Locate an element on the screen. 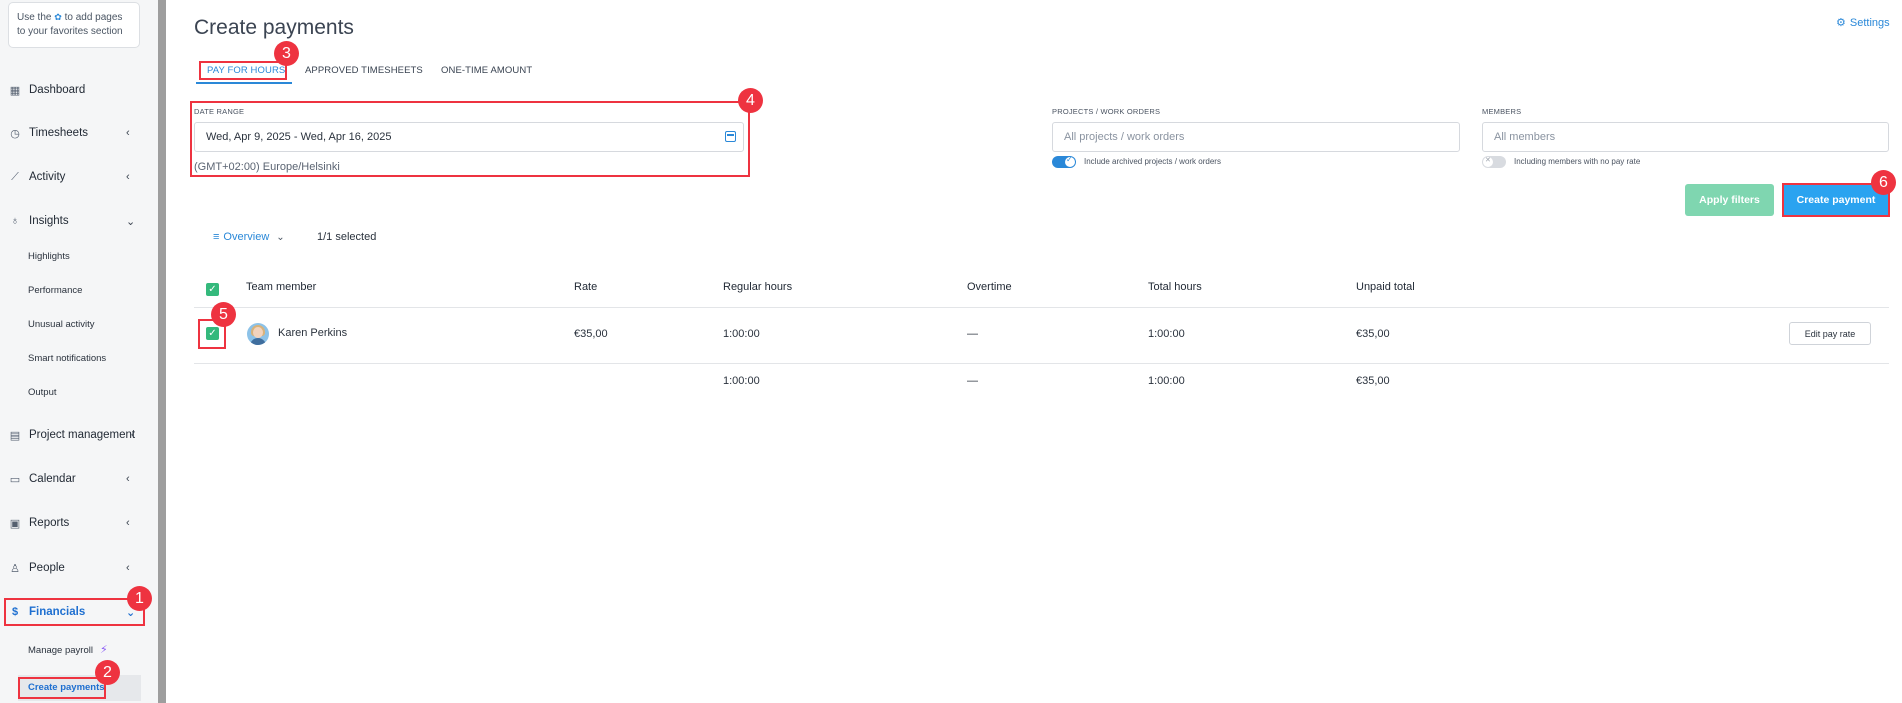 The height and width of the screenshot is (703, 1902). members-placeholder: All members is located at coordinates (1525, 137).